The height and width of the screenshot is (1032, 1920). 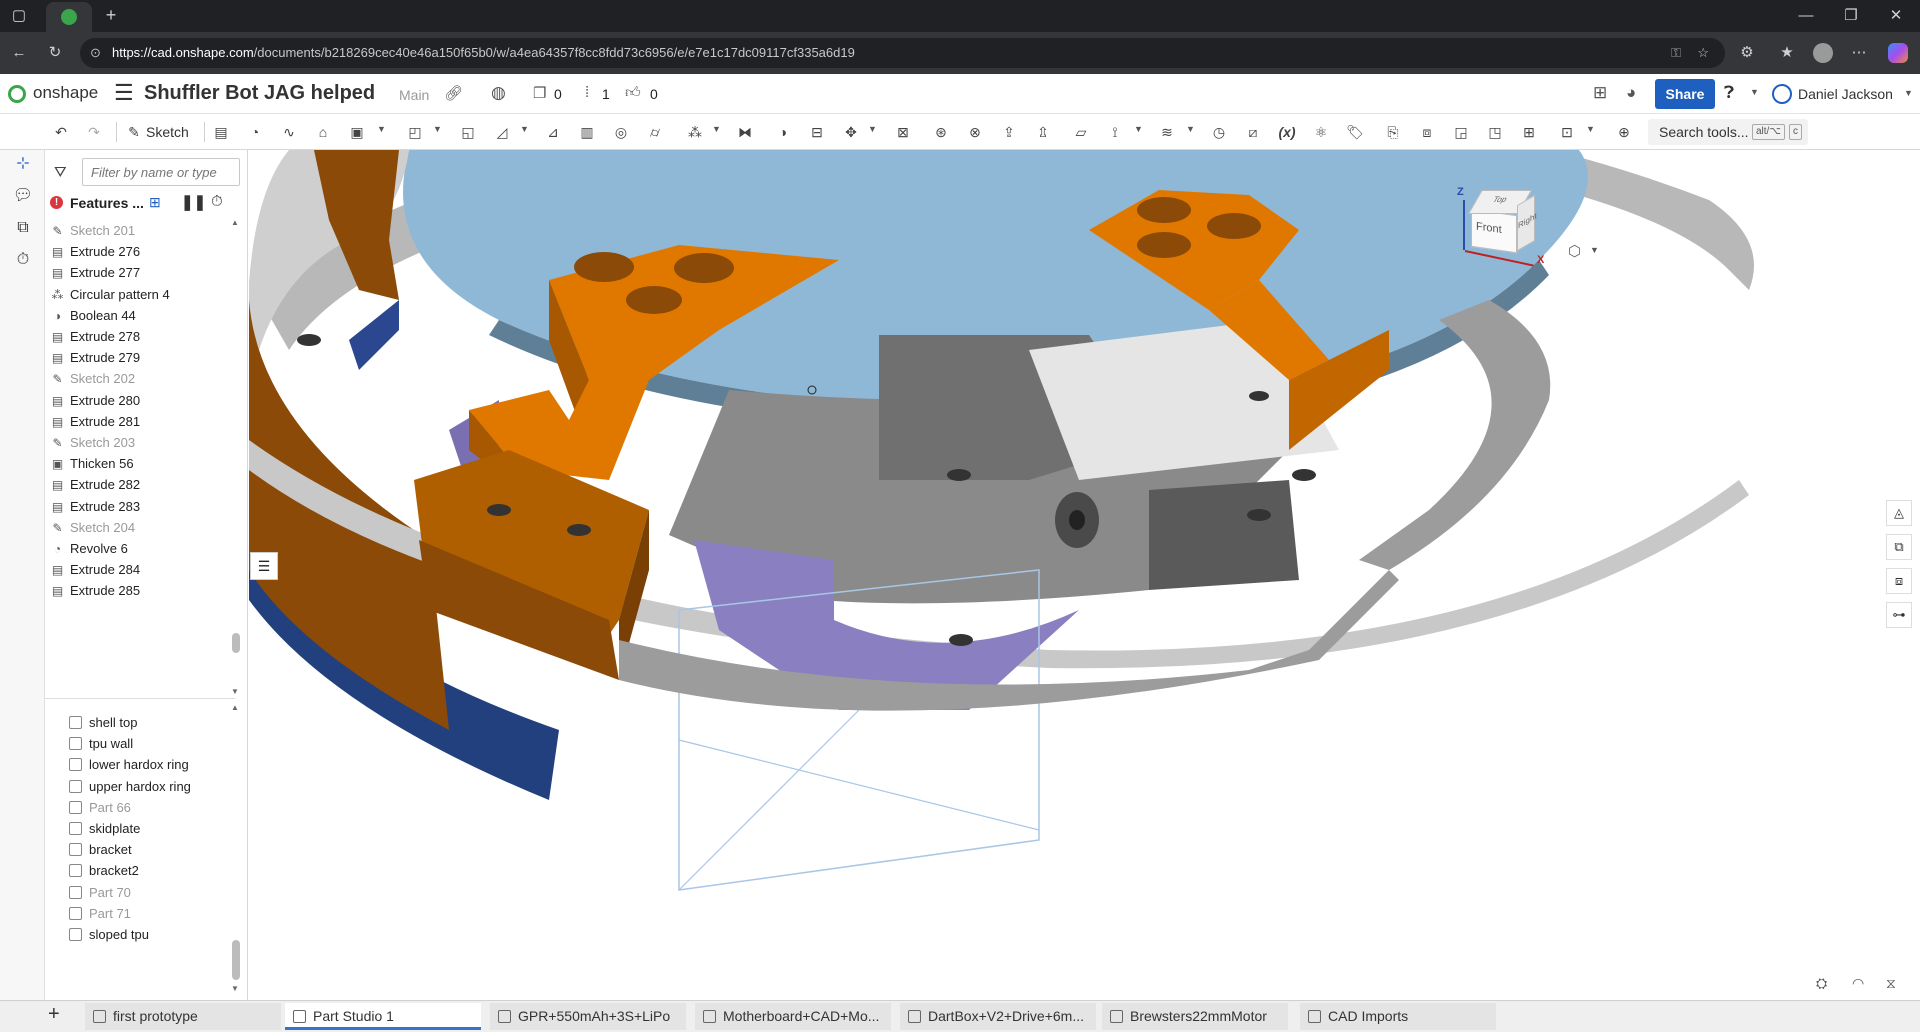 What do you see at coordinates (1899, 581) in the screenshot?
I see `bom-panel-icon: ⧈` at bounding box center [1899, 581].